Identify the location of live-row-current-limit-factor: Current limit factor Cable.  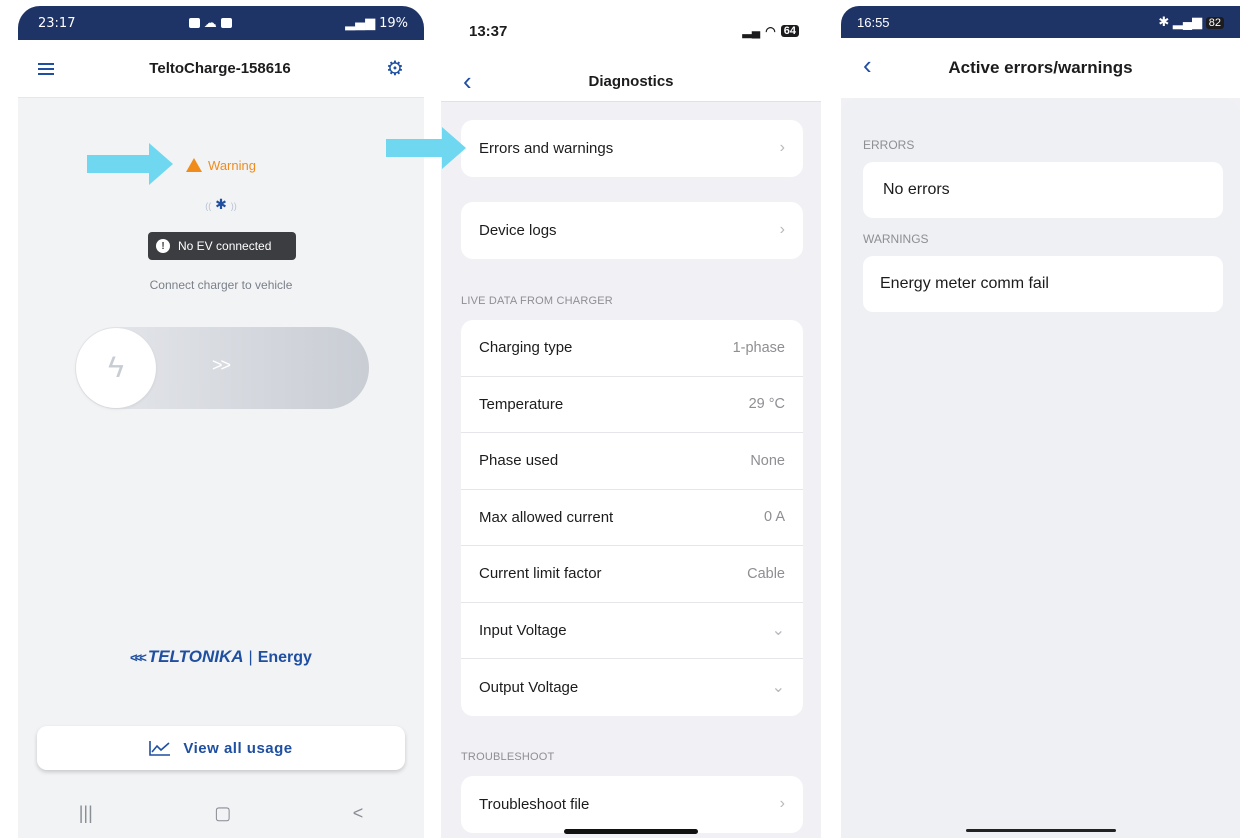
(632, 574).